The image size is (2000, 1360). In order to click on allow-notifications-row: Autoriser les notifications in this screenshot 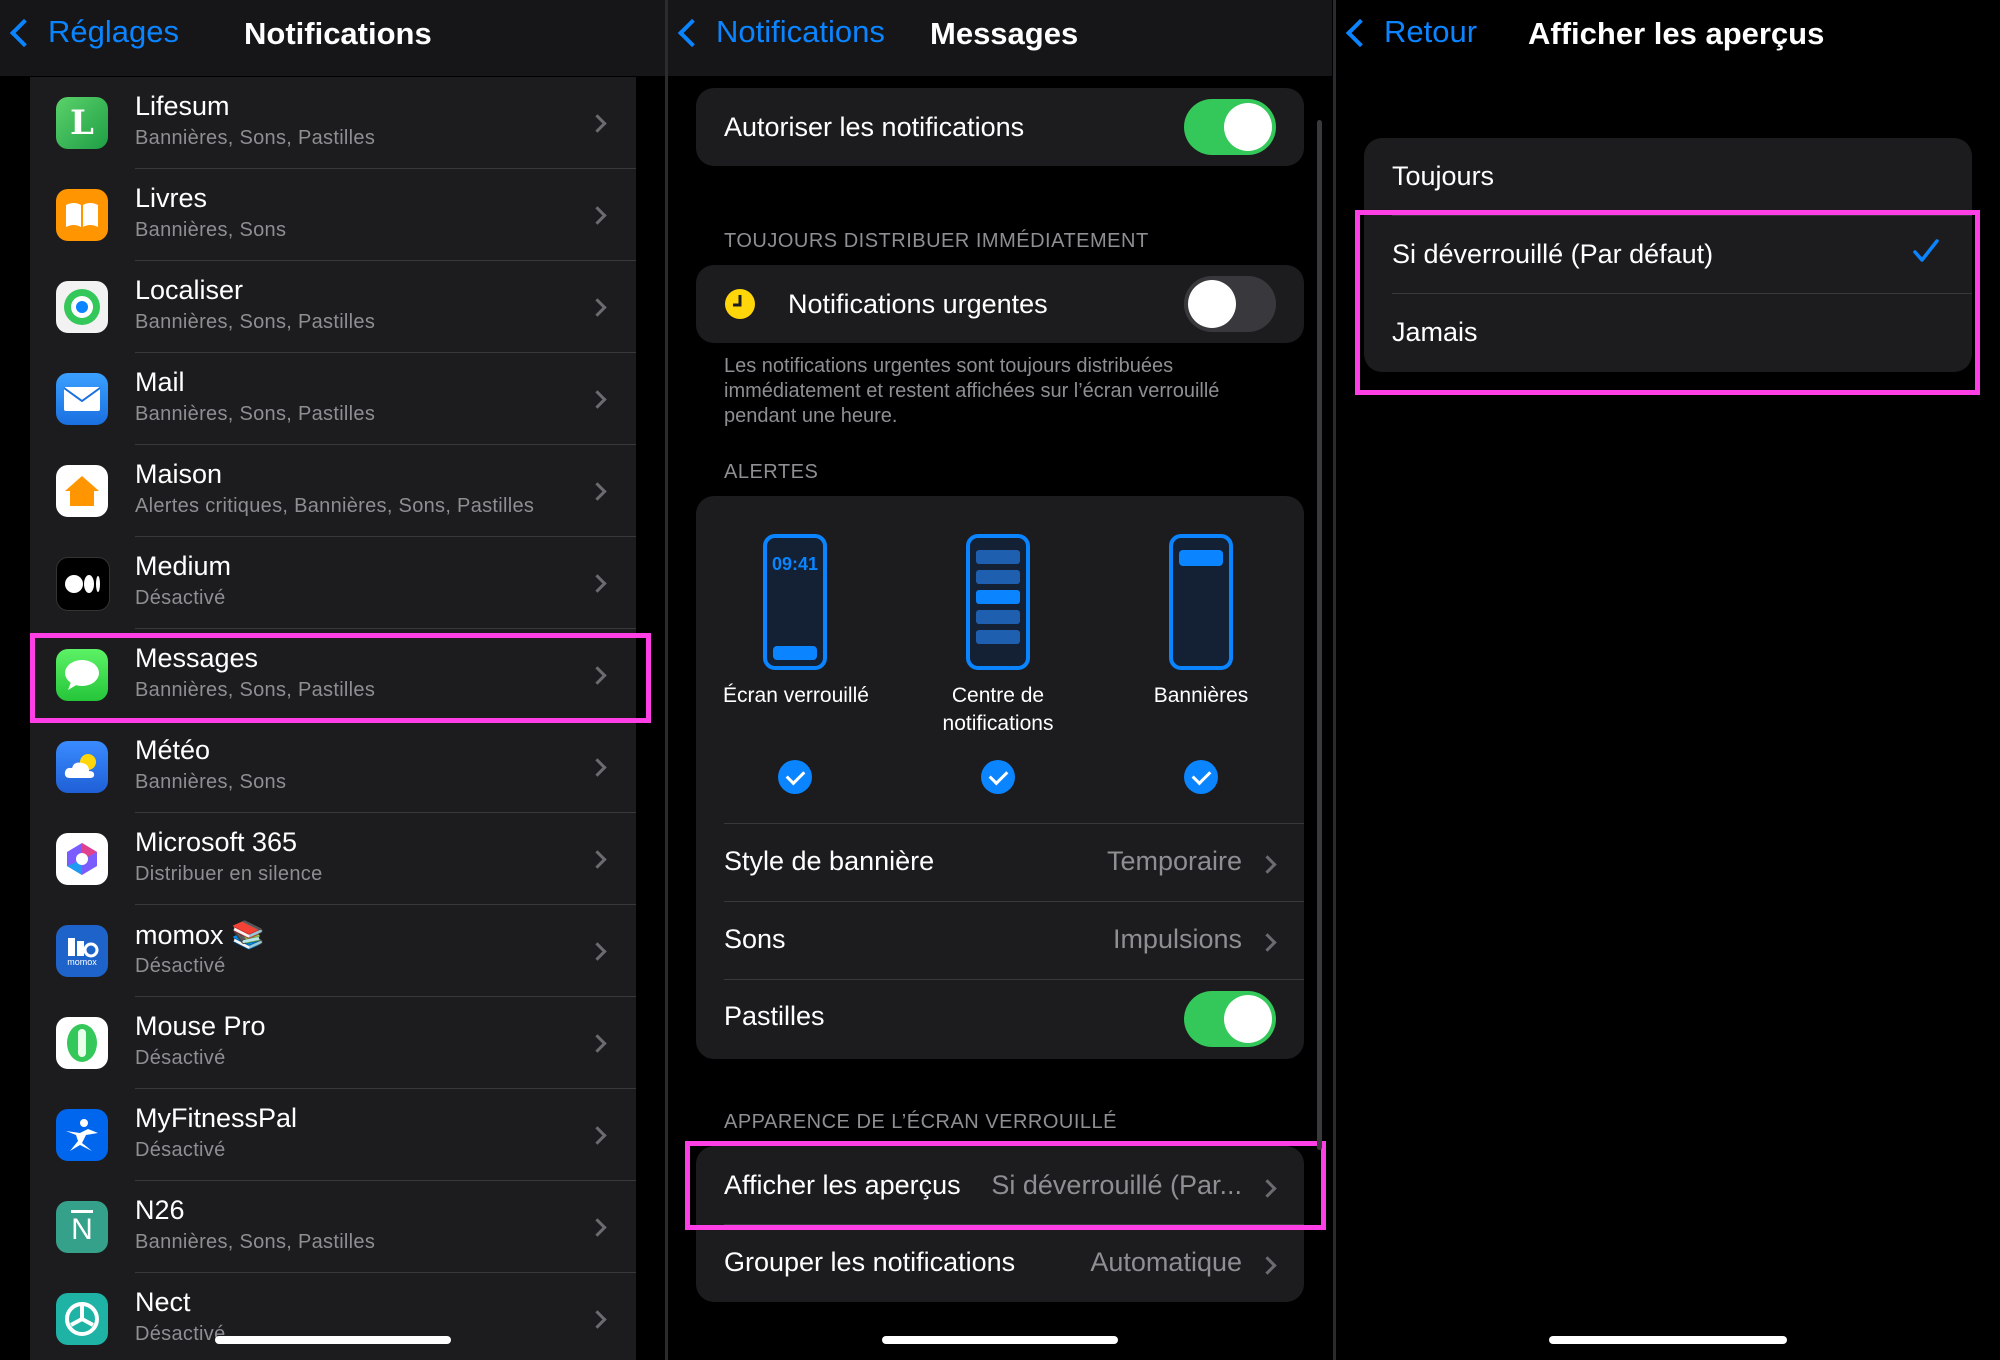, I will do `click(1000, 127)`.